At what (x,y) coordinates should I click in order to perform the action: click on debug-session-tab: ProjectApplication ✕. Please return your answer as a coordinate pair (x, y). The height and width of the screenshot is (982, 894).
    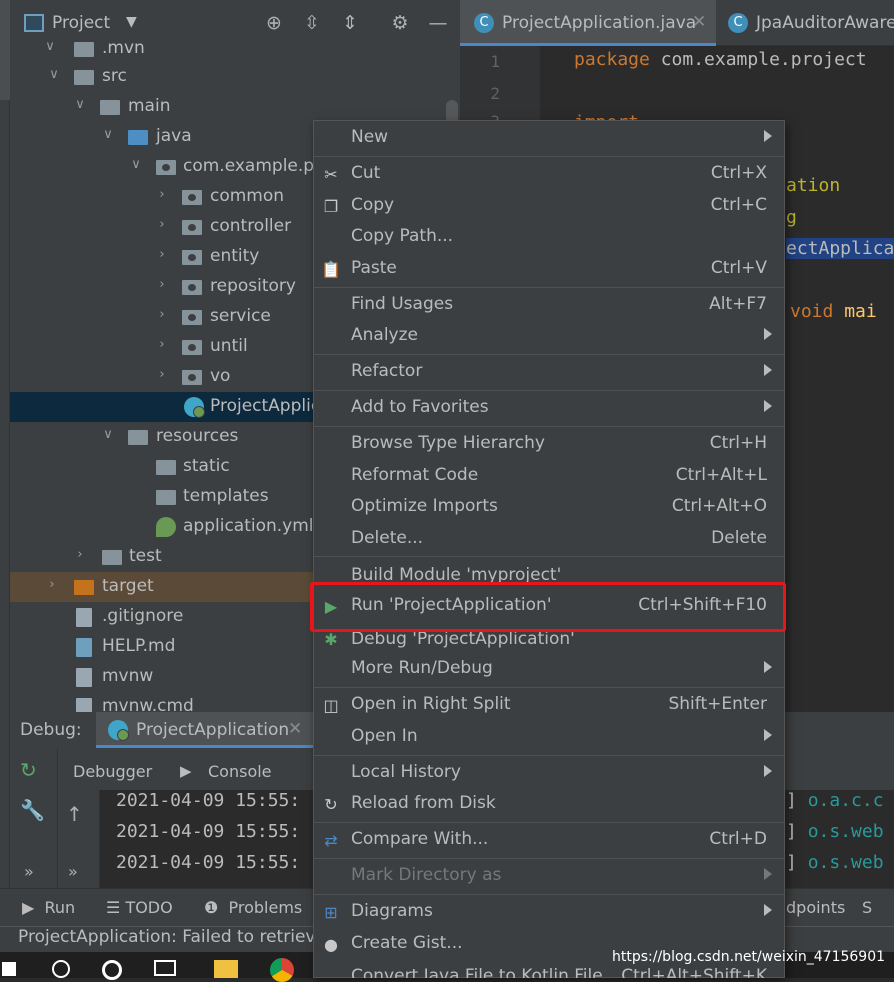
    Looking at the image, I should click on (205, 730).